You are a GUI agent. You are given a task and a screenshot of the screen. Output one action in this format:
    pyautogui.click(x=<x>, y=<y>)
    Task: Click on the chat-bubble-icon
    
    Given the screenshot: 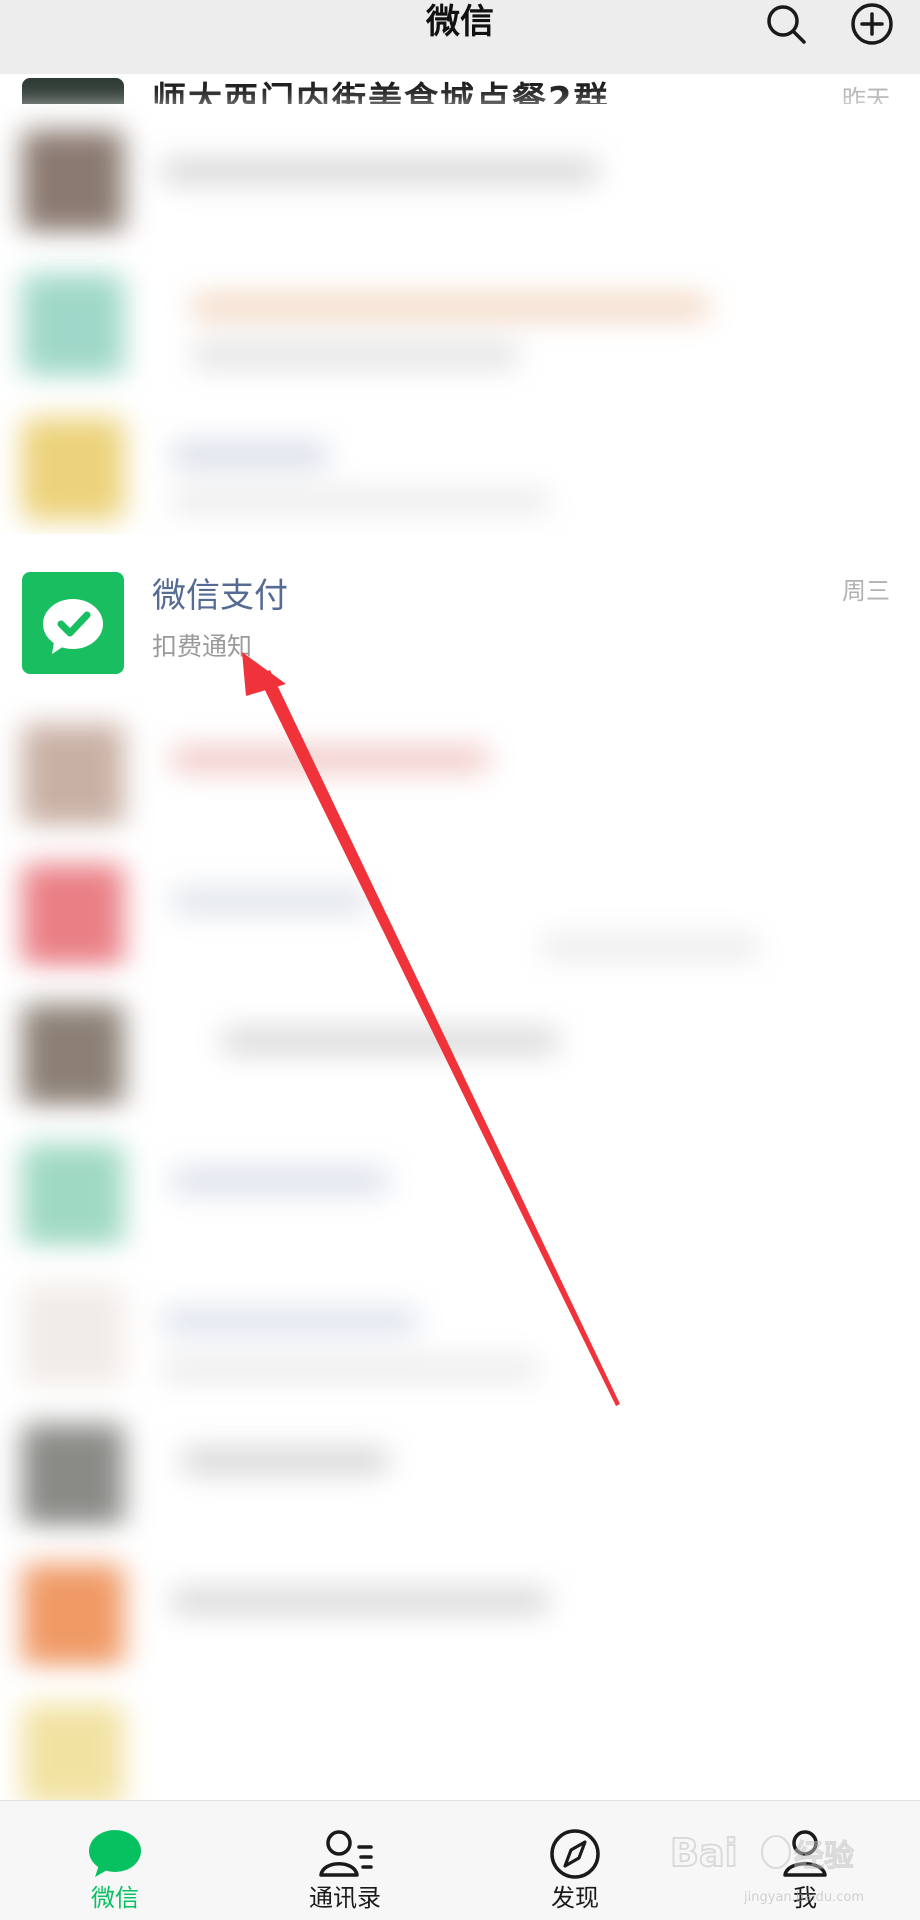 What is the action you would take?
    pyautogui.click(x=115, y=1853)
    